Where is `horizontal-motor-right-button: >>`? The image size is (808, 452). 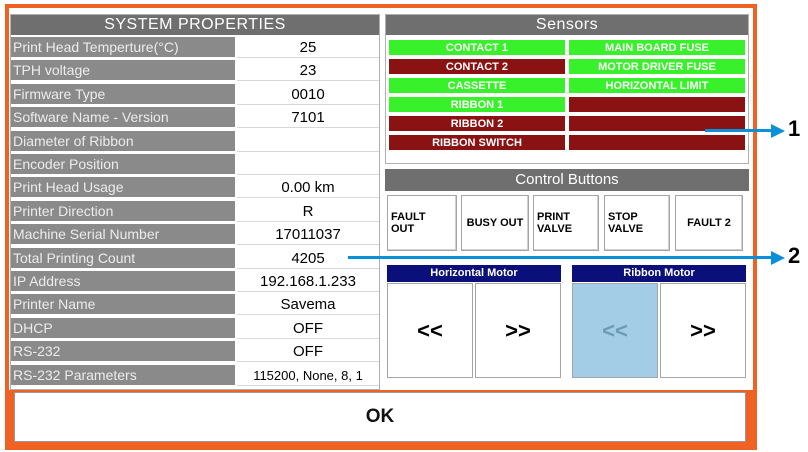 horizontal-motor-right-button: >> is located at coordinates (518, 330).